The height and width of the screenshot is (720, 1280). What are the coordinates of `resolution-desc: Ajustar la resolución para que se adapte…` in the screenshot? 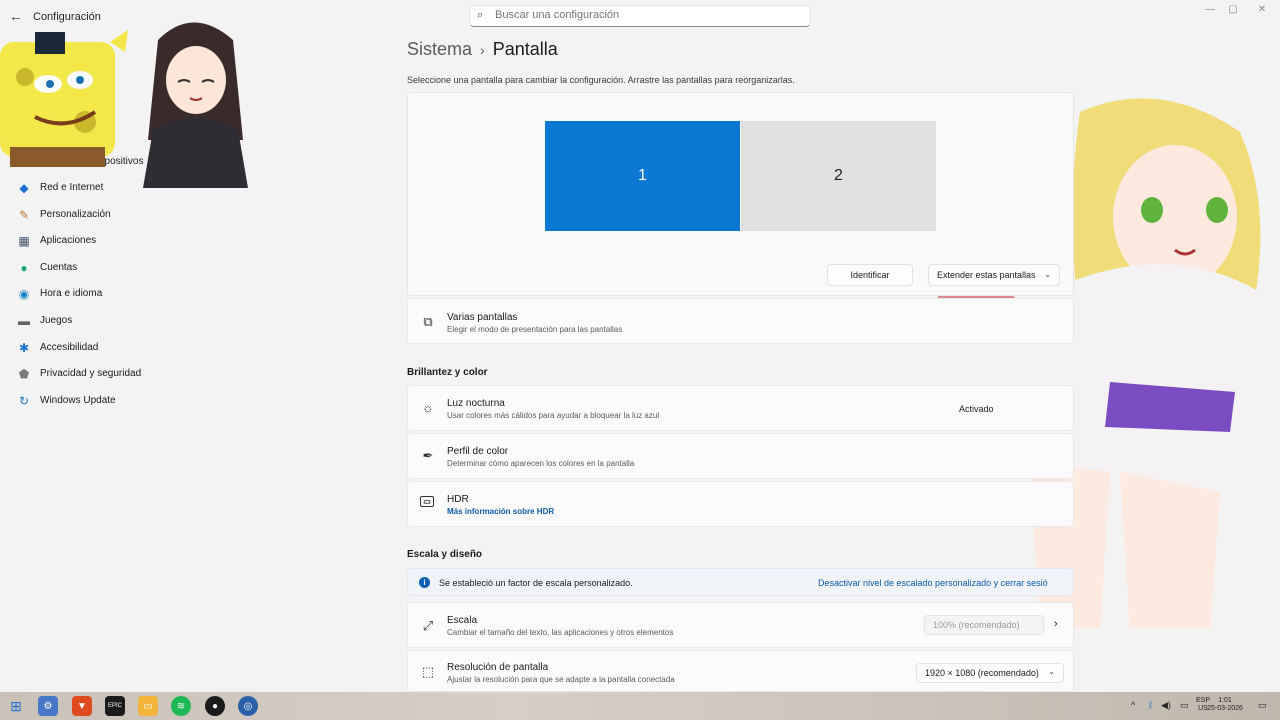 It's located at (561, 679).